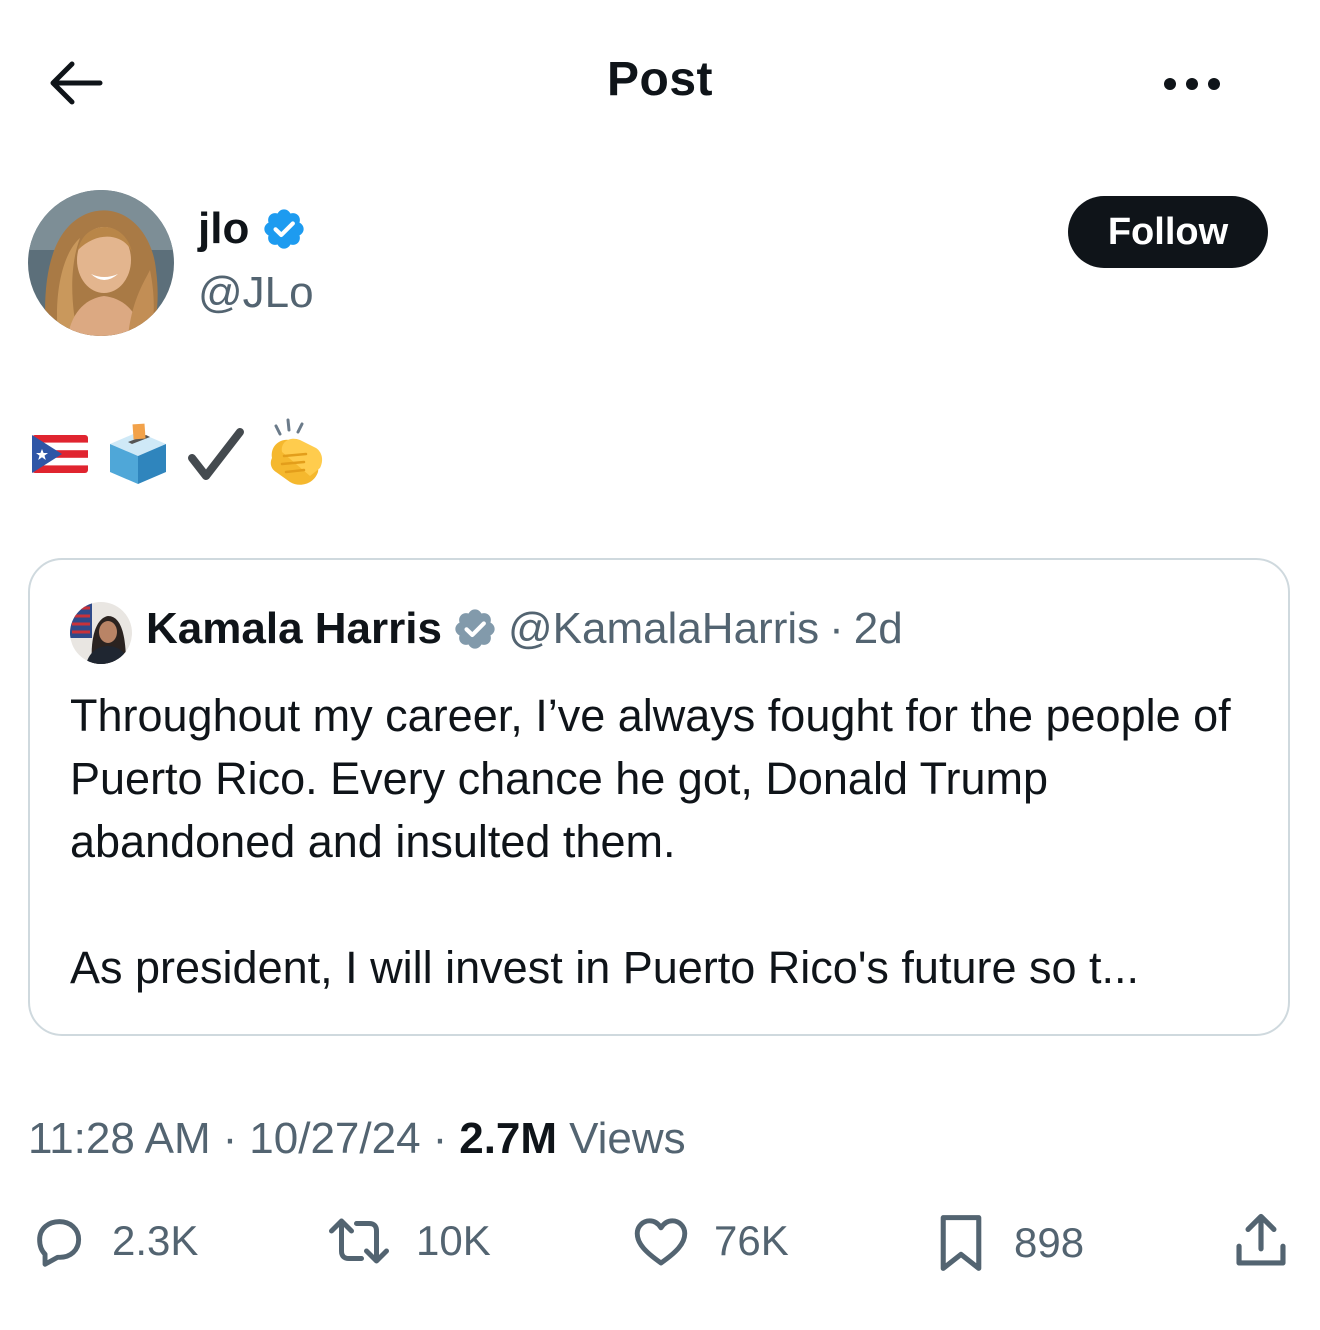  I want to click on author-name-row: jlo, so click(252, 229).